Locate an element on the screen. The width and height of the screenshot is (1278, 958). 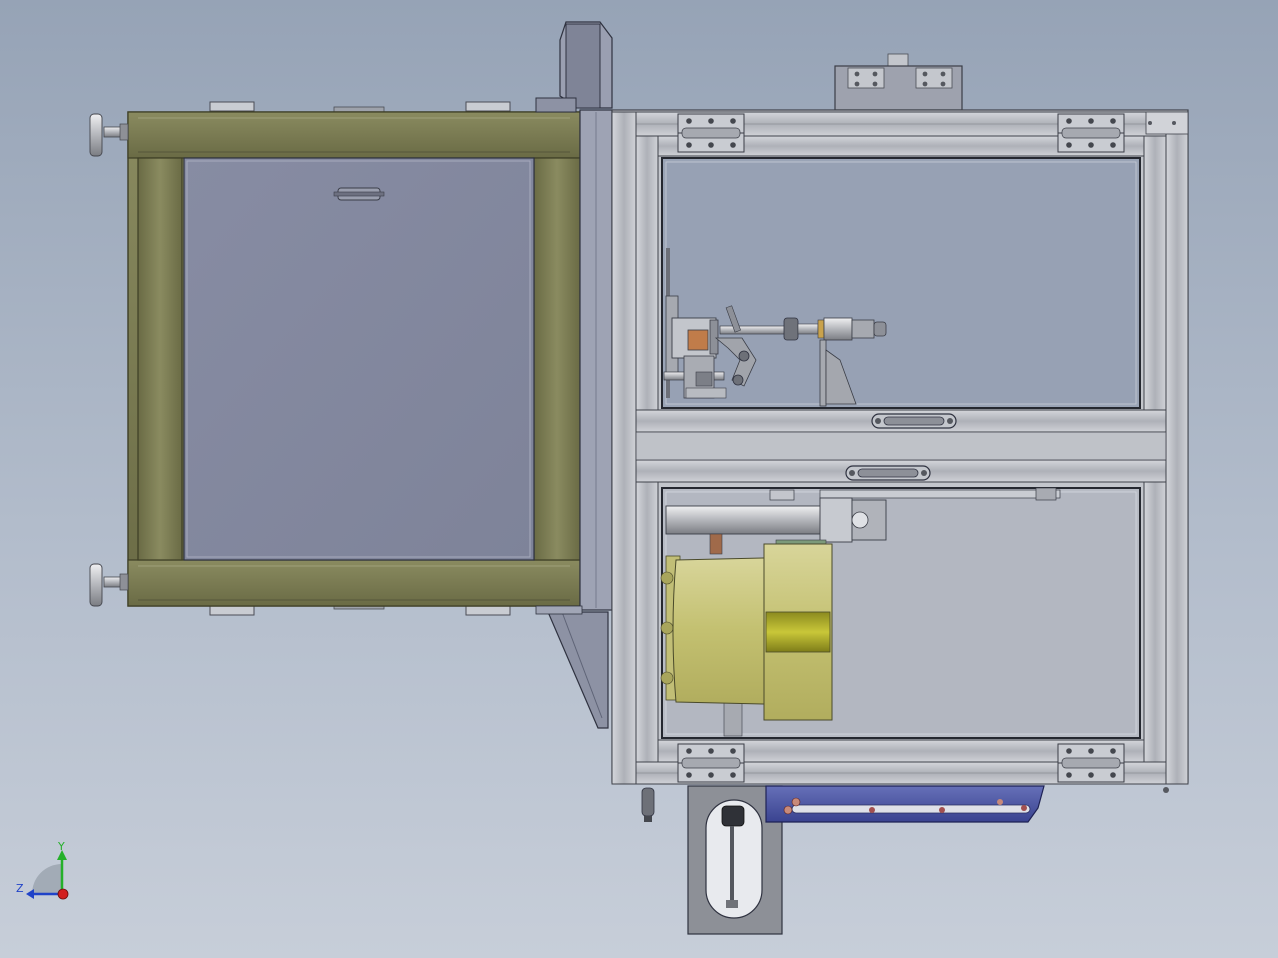
frame-hinge-bottom-right is located at coordinates (1091, 763).